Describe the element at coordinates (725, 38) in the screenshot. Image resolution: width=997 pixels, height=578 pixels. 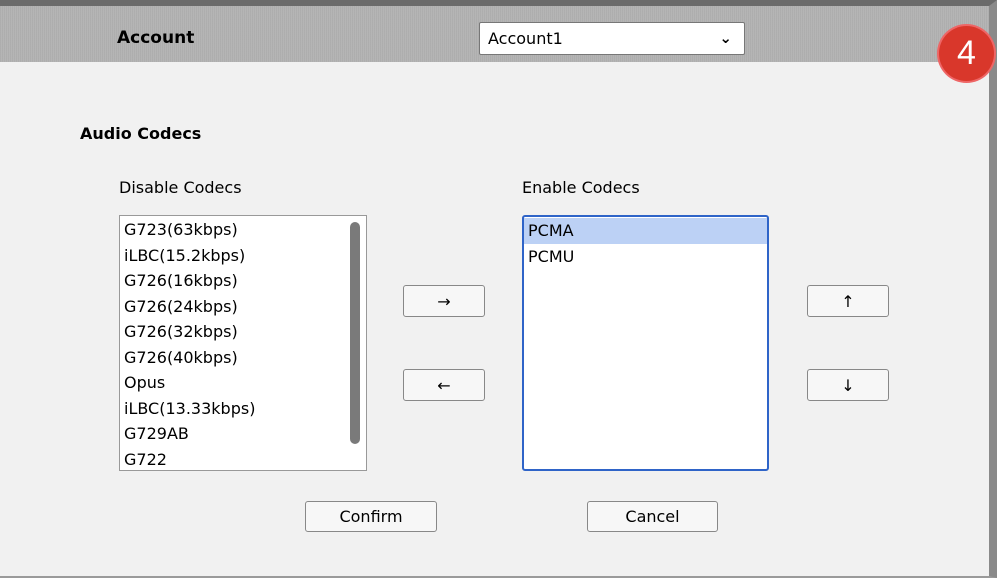
I see `chevron-down-icon: ⌄` at that location.